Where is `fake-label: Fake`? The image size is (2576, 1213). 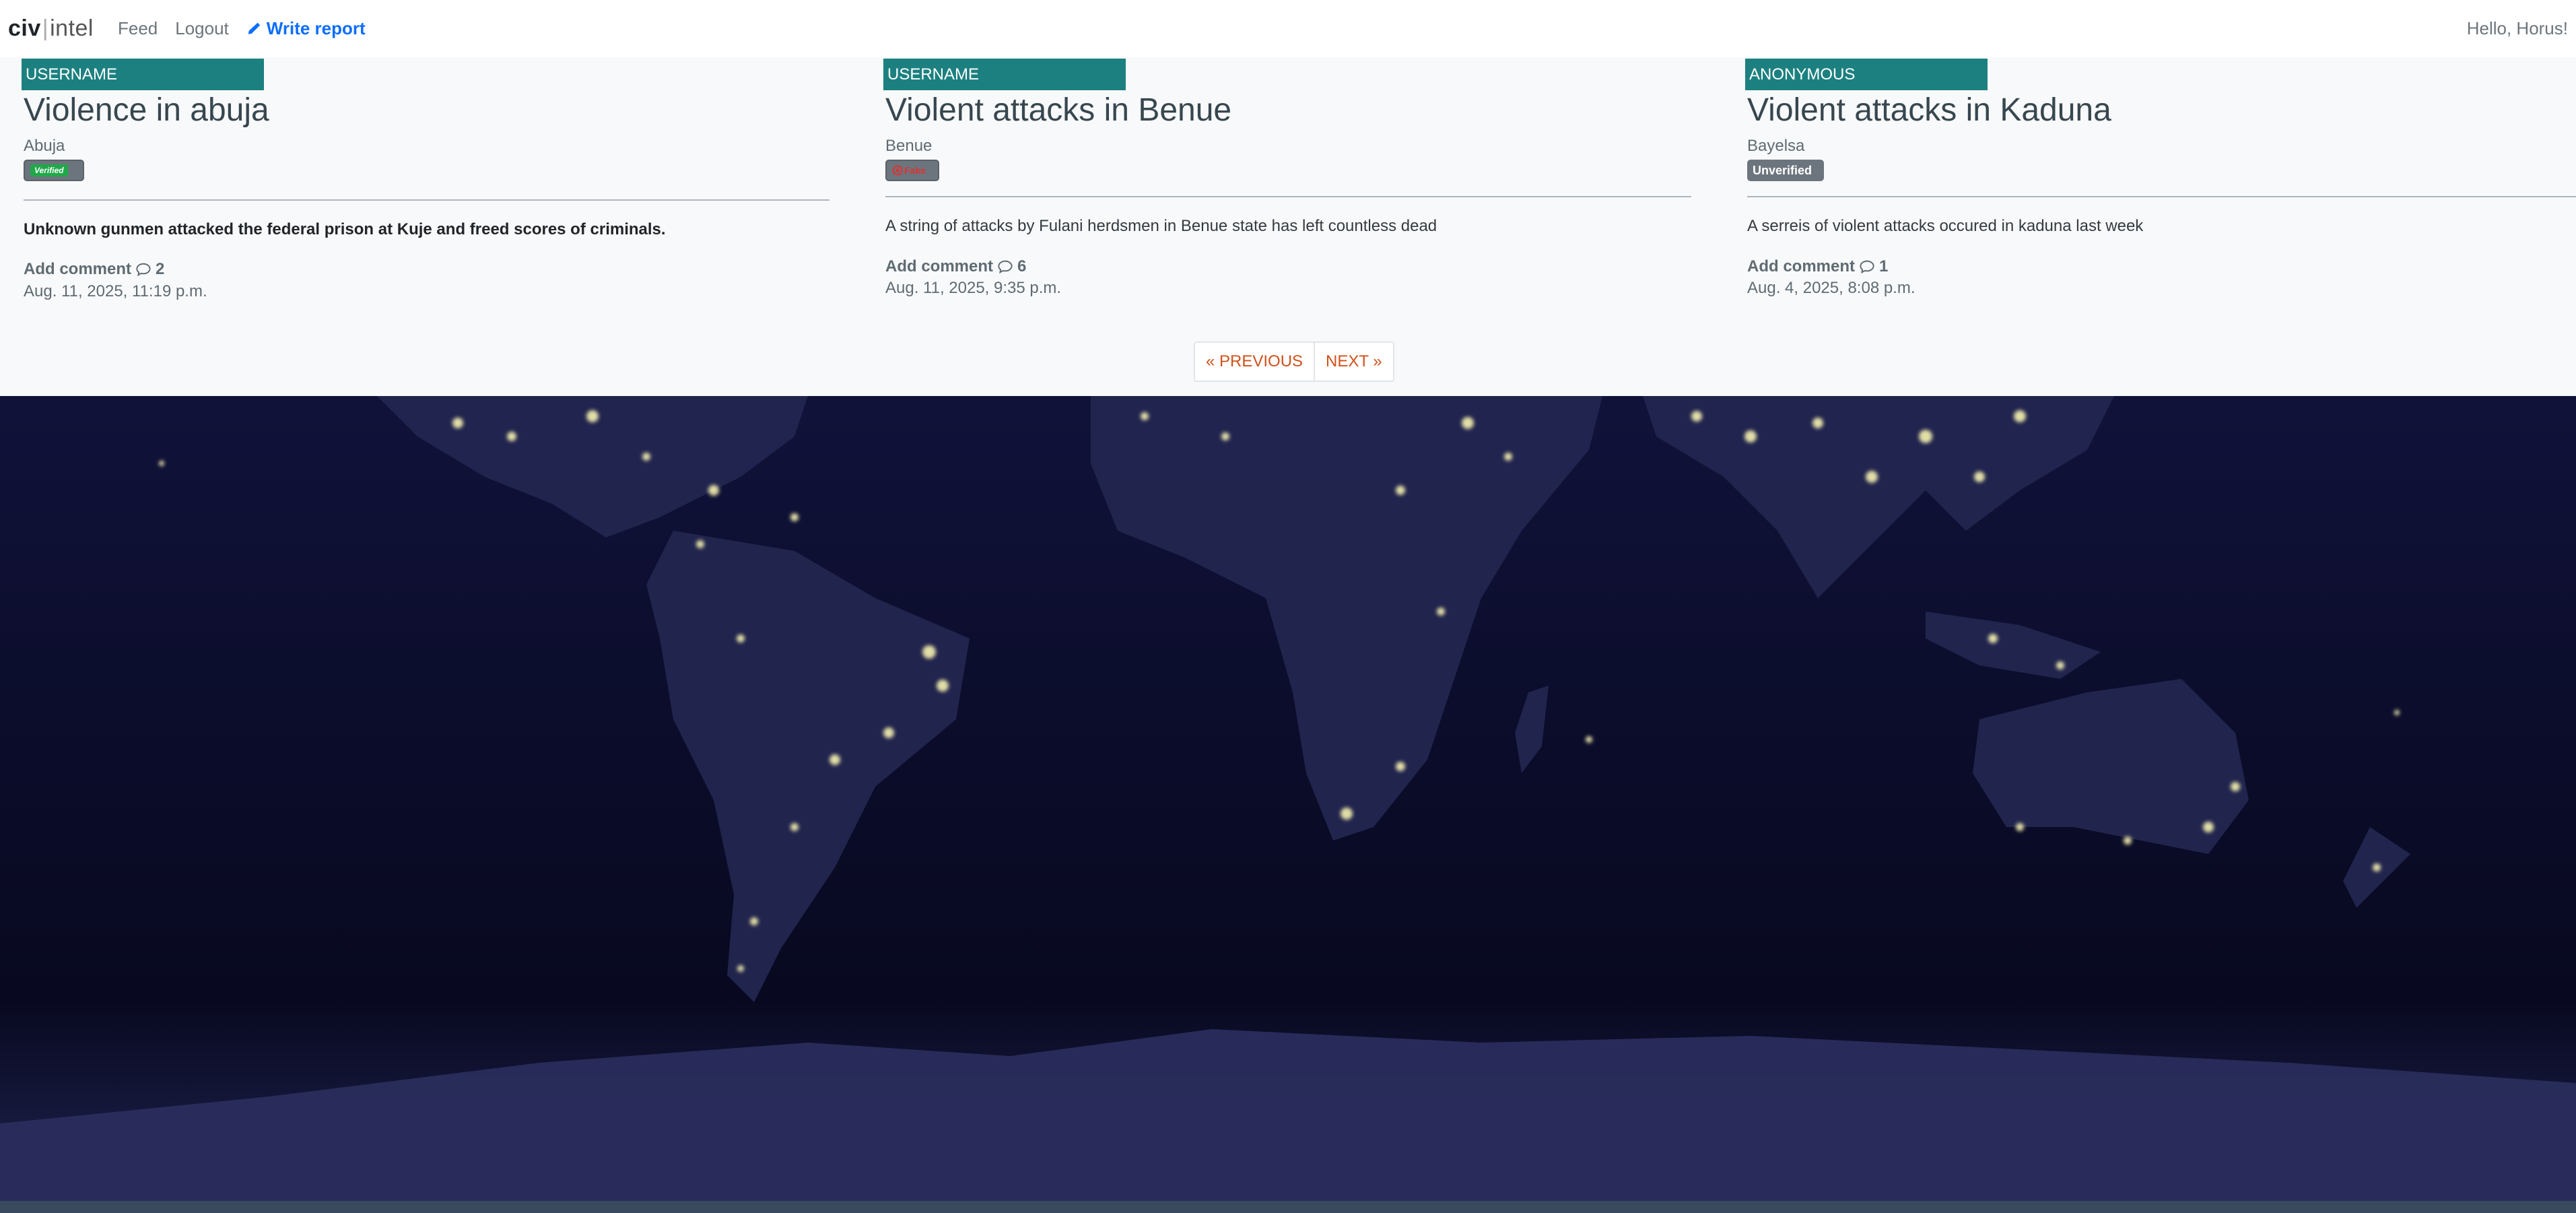
fake-label: Fake is located at coordinates (915, 170).